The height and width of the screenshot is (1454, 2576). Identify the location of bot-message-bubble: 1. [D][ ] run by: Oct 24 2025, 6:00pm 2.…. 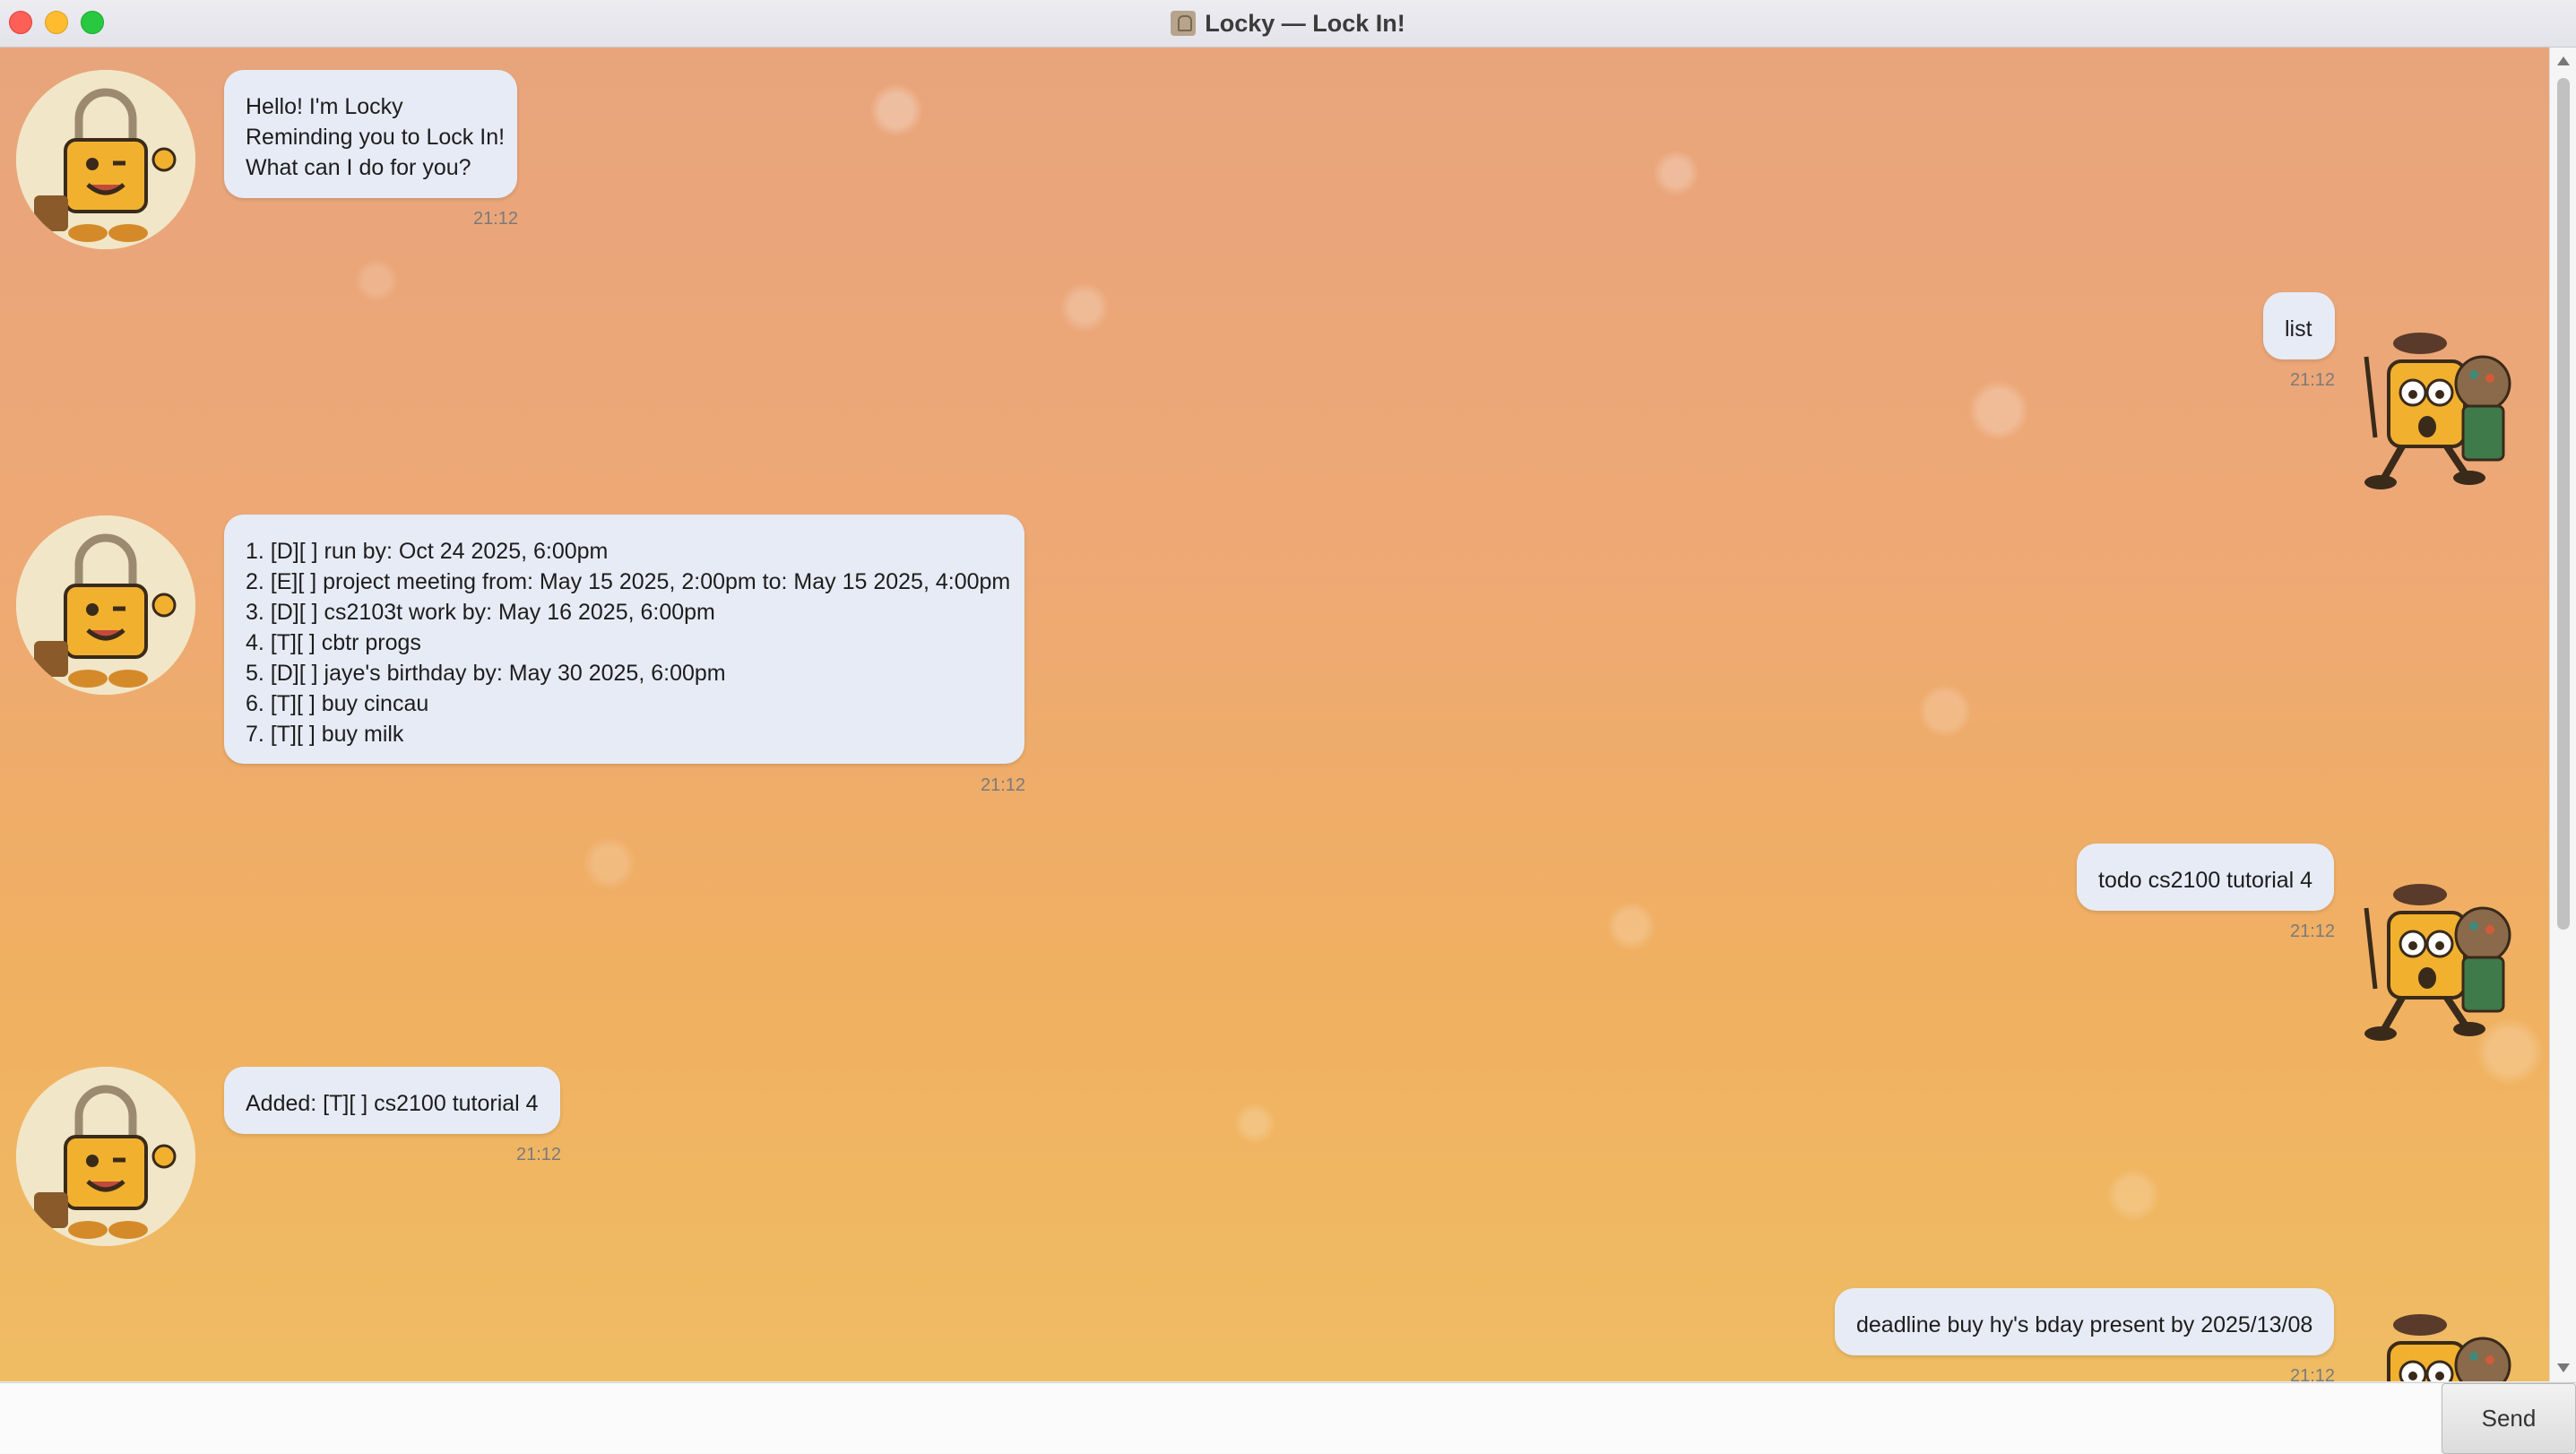
(624, 639).